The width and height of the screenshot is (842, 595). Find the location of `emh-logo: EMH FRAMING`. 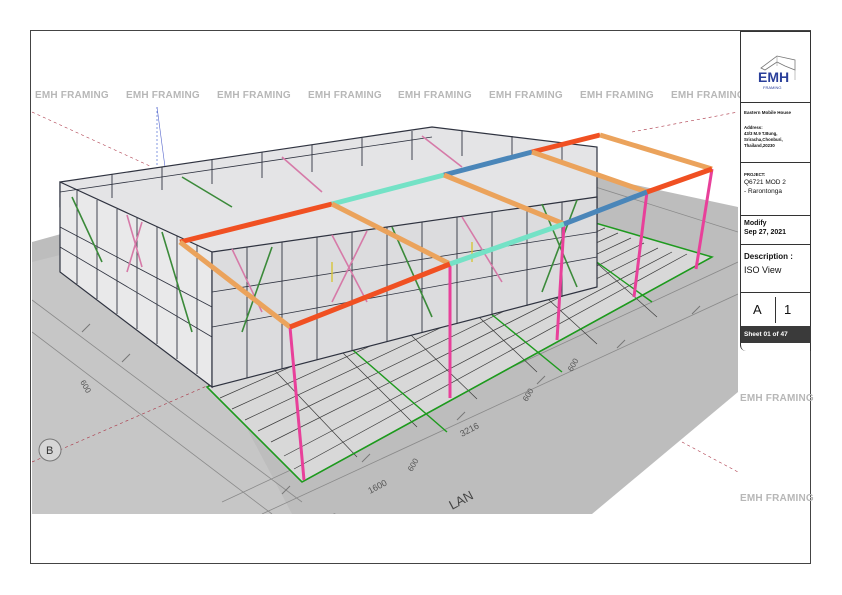

emh-logo: EMH FRAMING is located at coordinates (778, 72).